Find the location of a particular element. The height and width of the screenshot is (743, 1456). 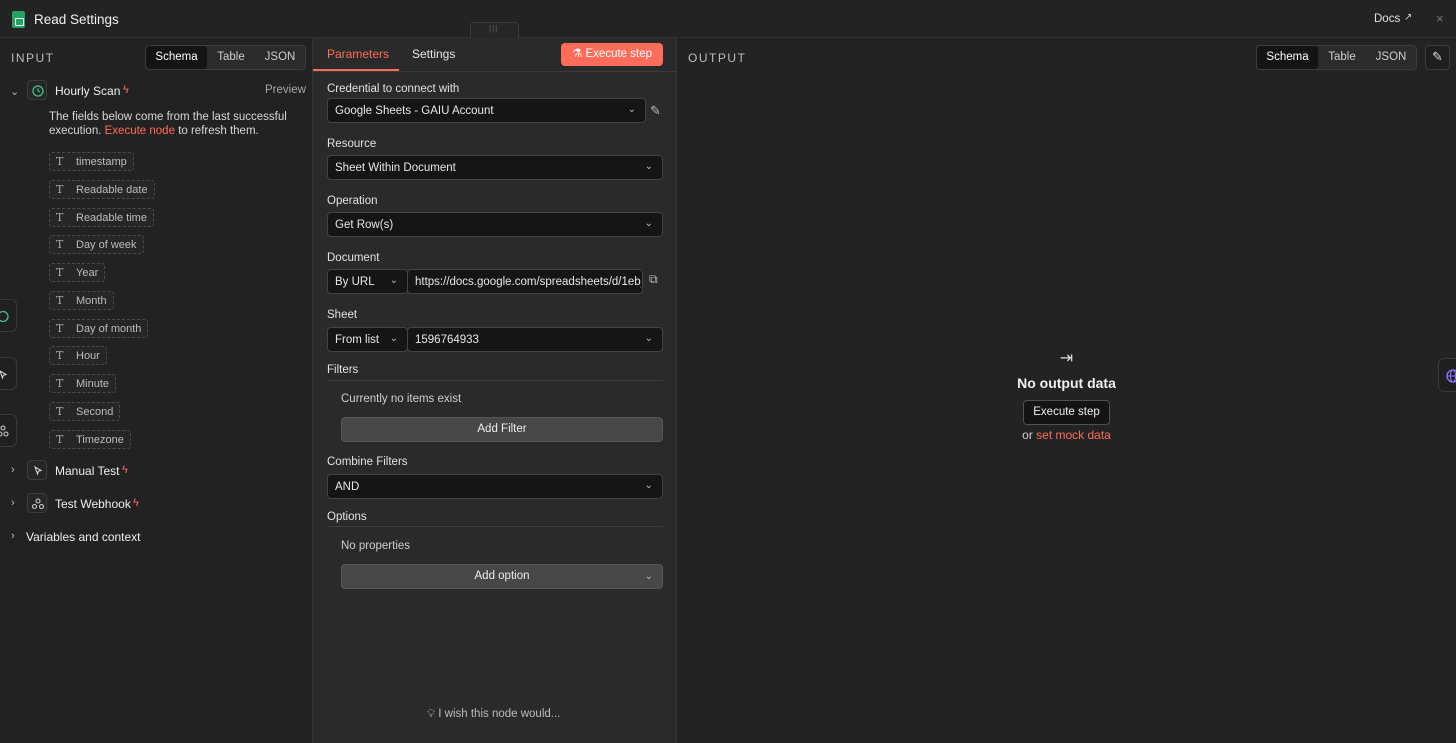

cursor-icon is located at coordinates (37, 470).